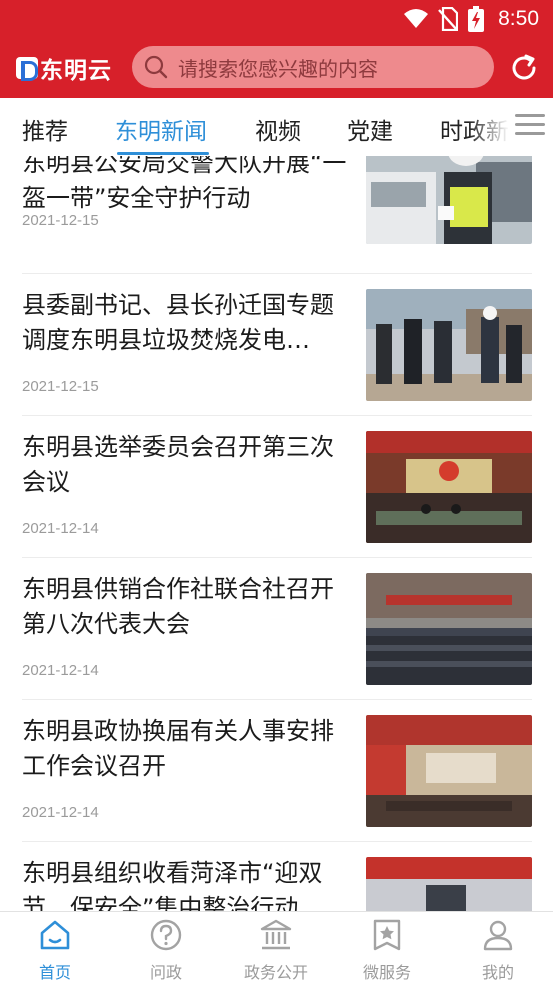 The image size is (553, 984). I want to click on nav-mine: 我的, so click(498, 948).